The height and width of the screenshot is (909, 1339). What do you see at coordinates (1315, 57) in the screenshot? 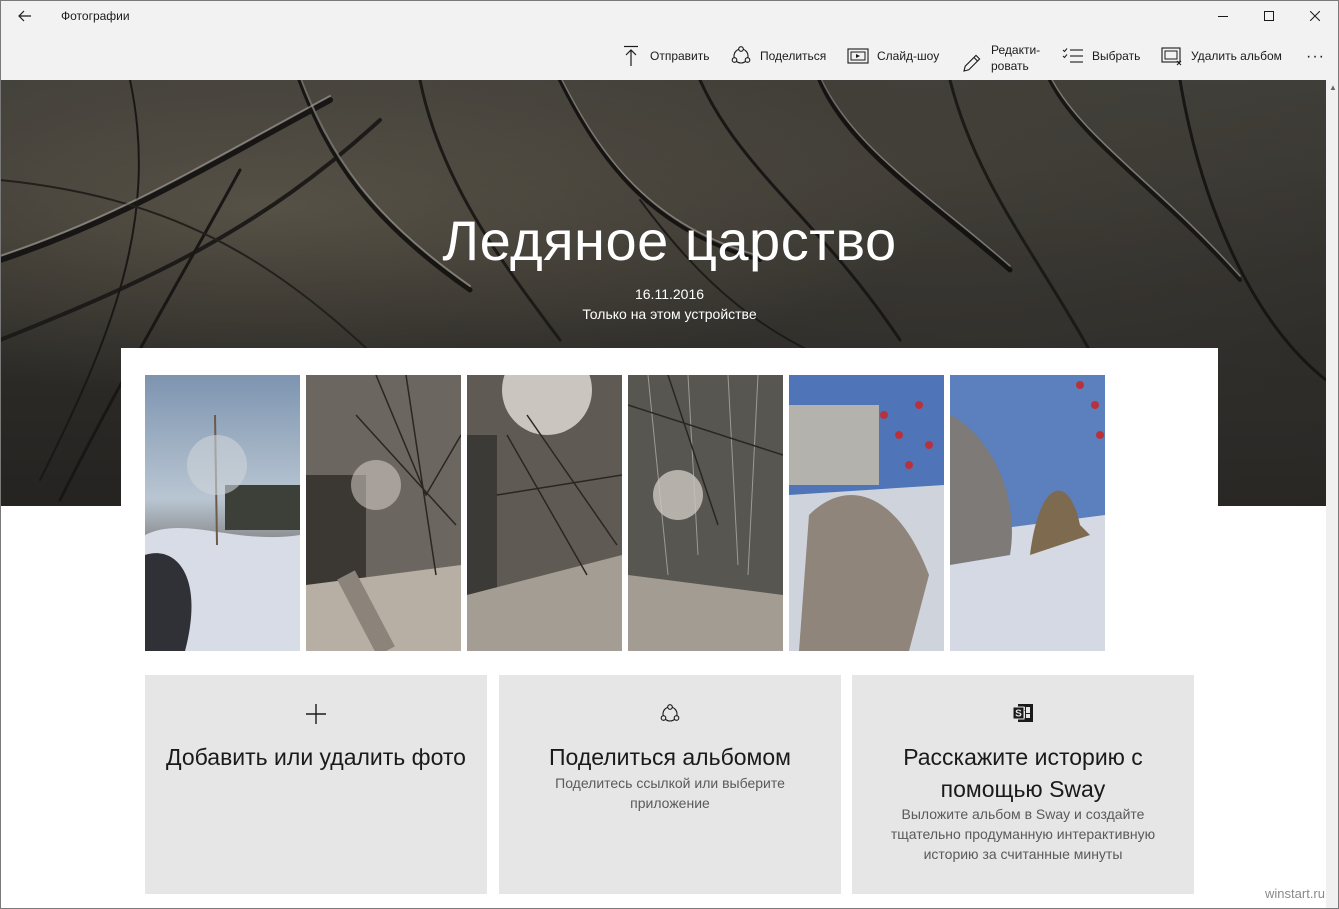
I see `more-options-button: ···` at bounding box center [1315, 57].